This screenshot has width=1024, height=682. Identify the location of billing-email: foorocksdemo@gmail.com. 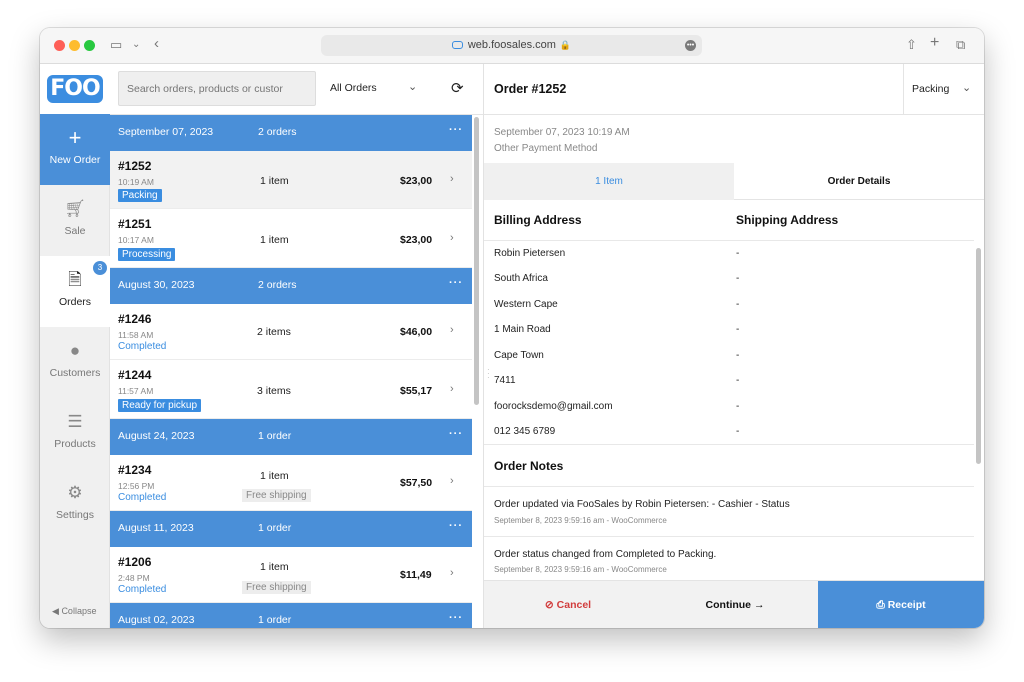
(553, 406).